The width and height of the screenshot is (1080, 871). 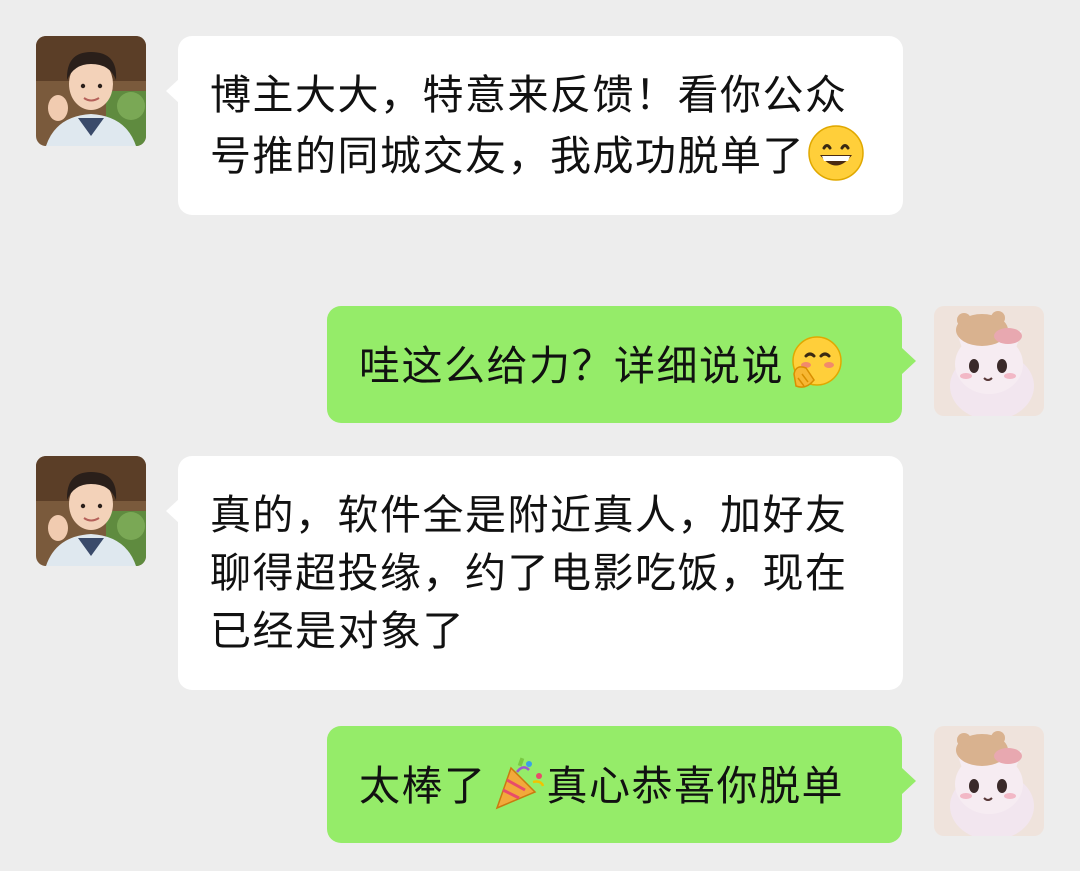 I want to click on message-text: 真的，软件全是附近真人，加好友聊得超投缘，约了电影吃饭，现在已经是对象了, so click(x=529, y=573).